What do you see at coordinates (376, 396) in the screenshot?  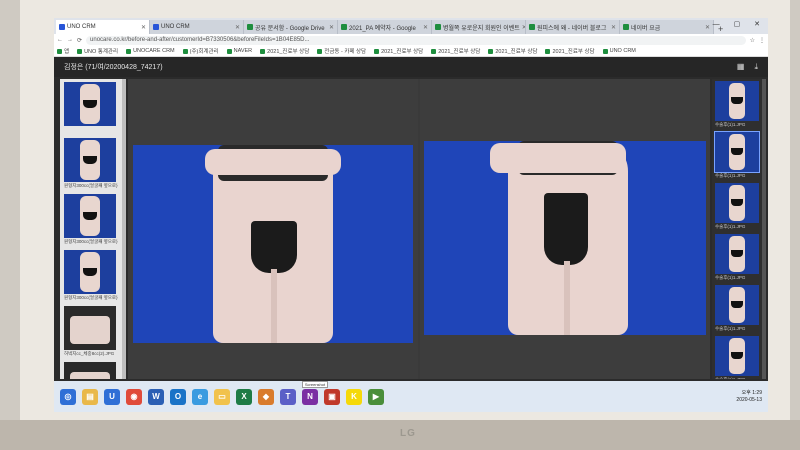 I see `media-icon: ▶` at bounding box center [376, 396].